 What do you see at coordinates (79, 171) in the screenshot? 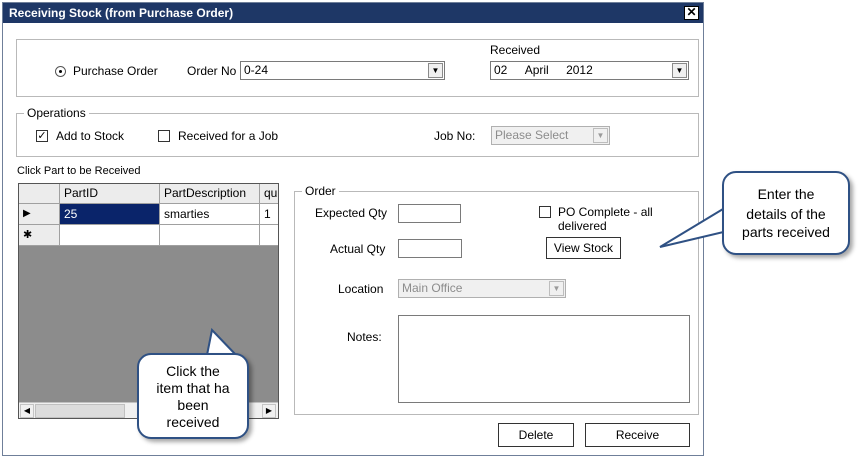
I see `parts-caption: Click Part to be Received` at bounding box center [79, 171].